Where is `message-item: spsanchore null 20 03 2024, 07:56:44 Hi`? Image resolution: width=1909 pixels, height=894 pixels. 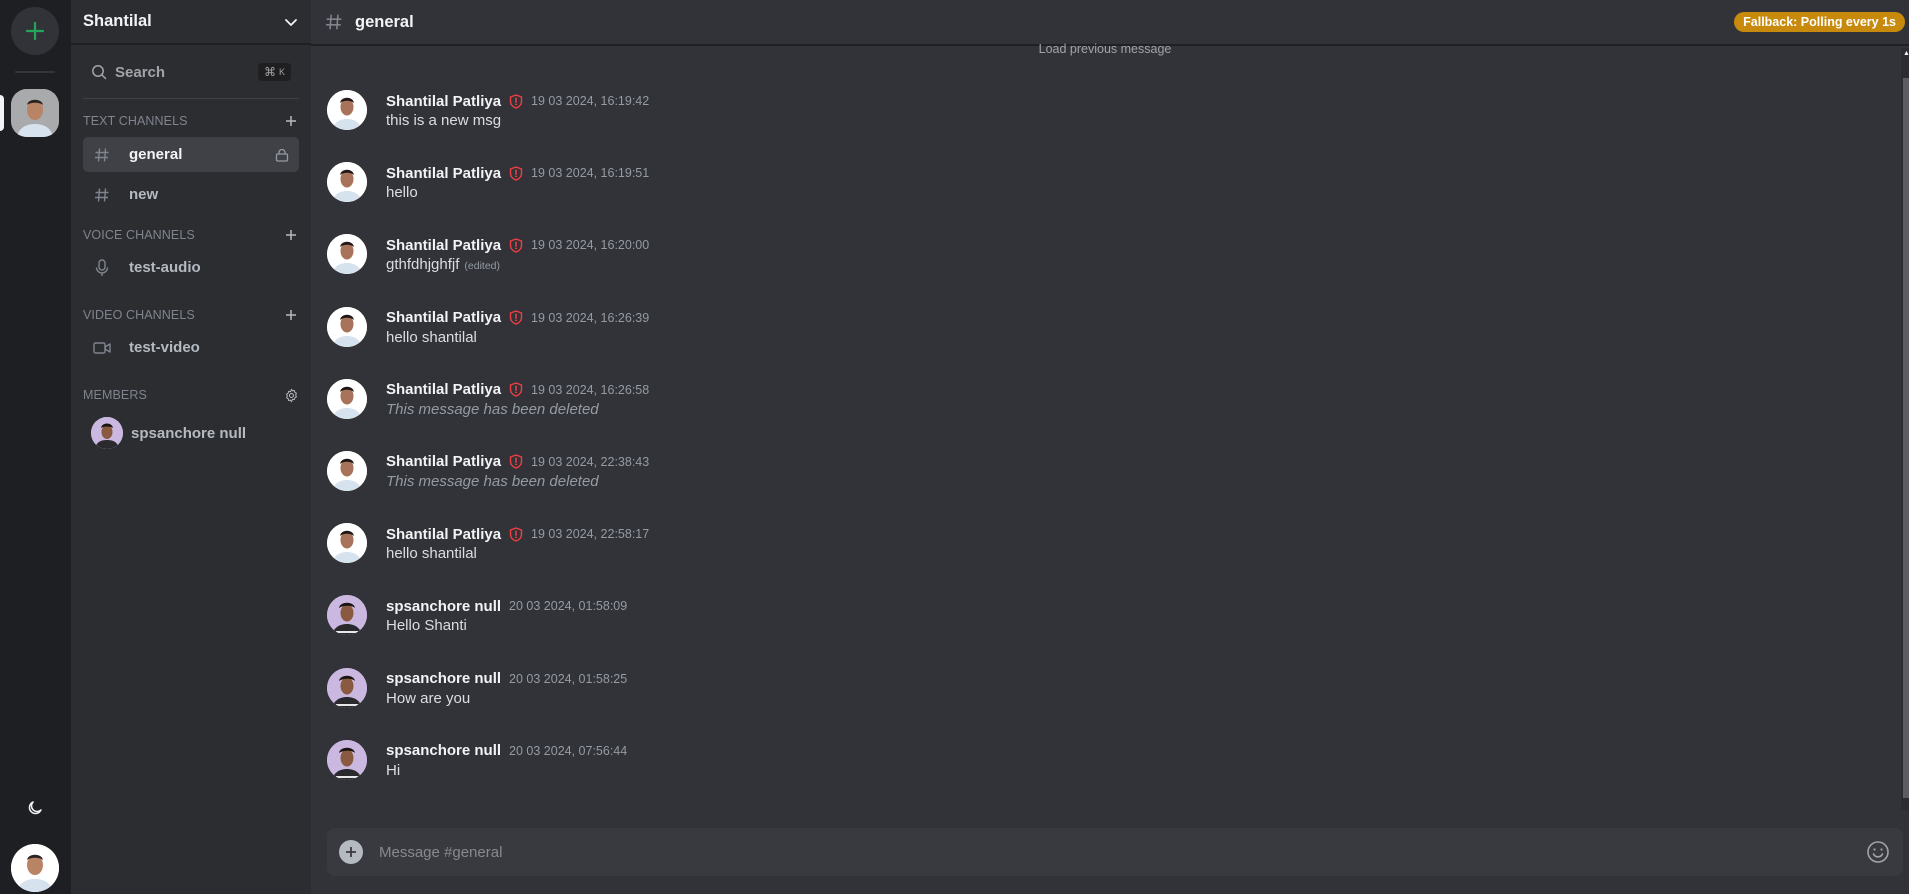
message-item: spsanchore null 20 03 2024, 07:56:44 Hi is located at coordinates (1107, 775).